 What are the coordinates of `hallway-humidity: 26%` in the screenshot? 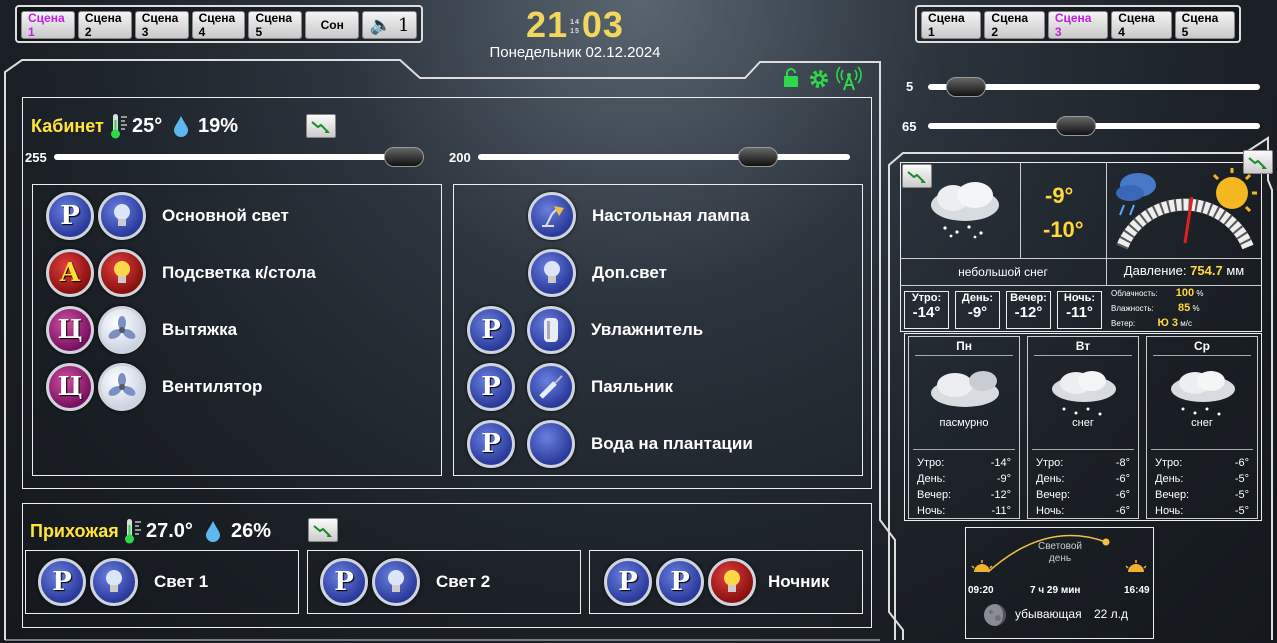 It's located at (251, 531).